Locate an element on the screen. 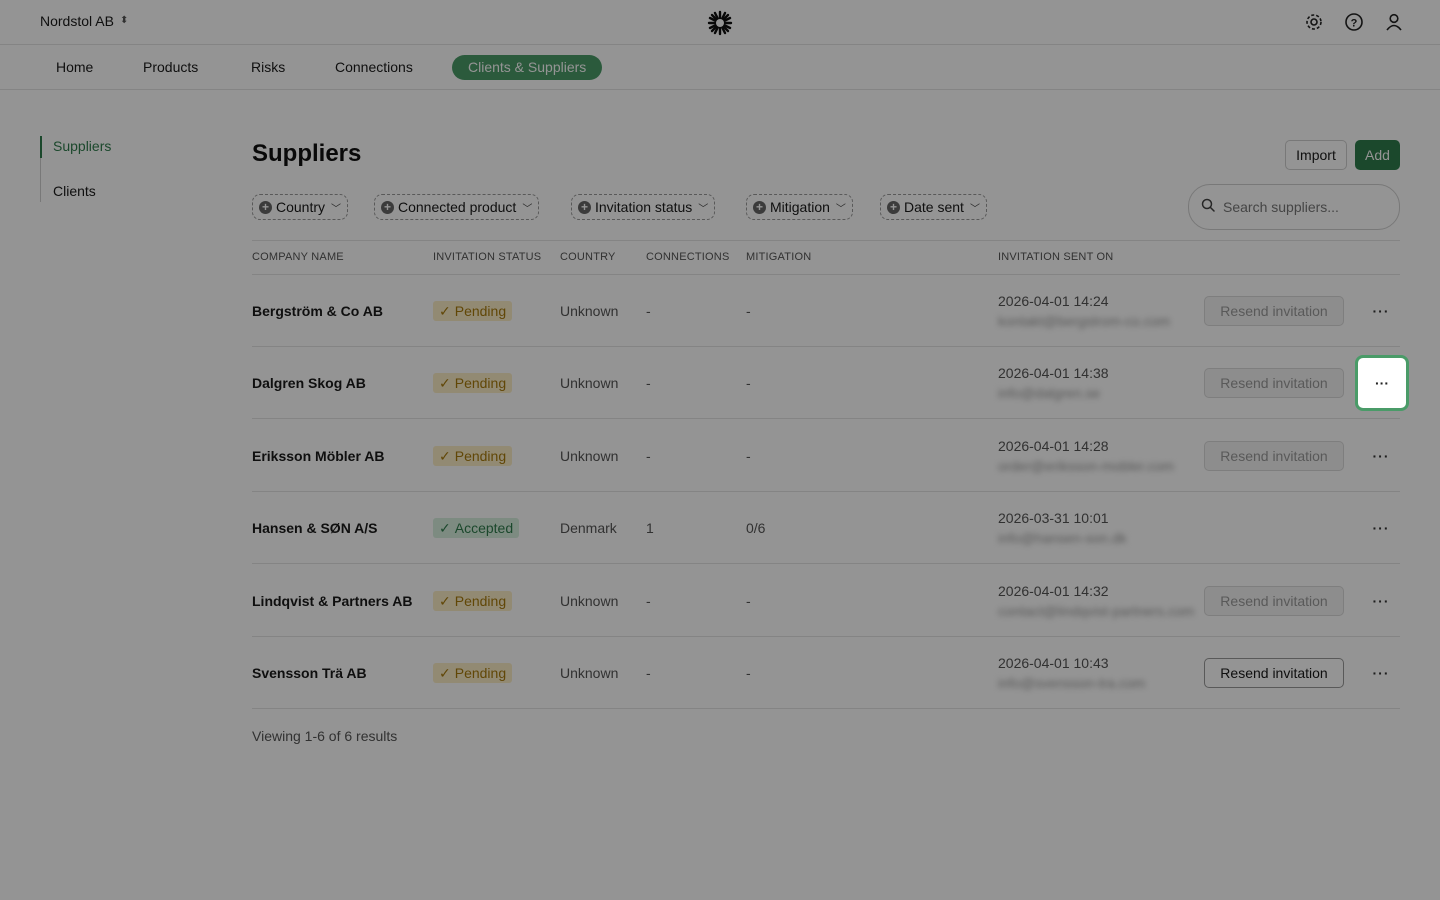 This screenshot has height=900, width=1440. filter-label: Date sent is located at coordinates (934, 207).